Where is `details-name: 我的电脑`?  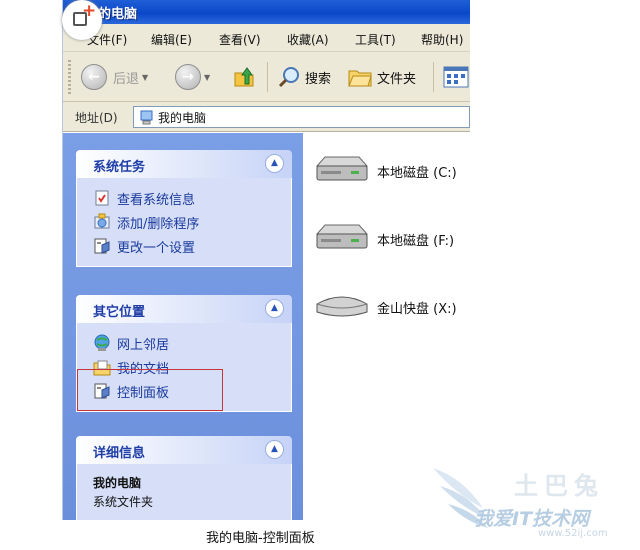 details-name: 我的电脑 is located at coordinates (117, 483).